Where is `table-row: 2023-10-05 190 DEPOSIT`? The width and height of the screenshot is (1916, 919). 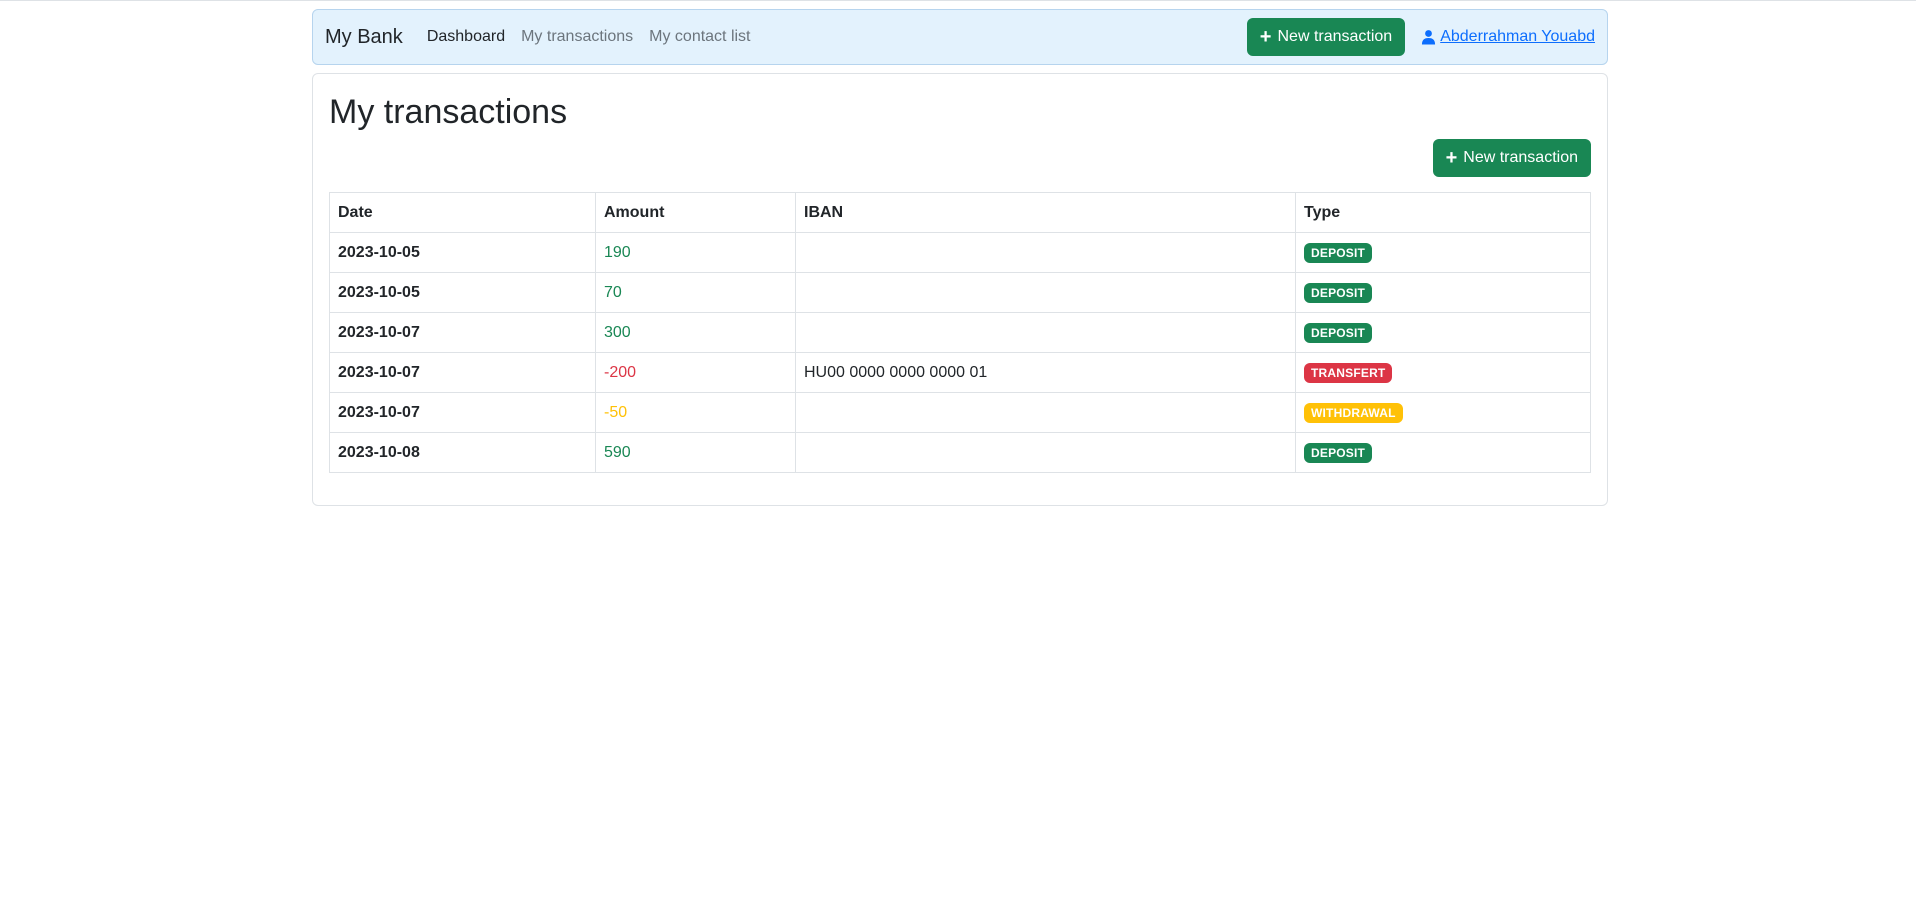
table-row: 2023-10-05 190 DEPOSIT is located at coordinates (960, 253).